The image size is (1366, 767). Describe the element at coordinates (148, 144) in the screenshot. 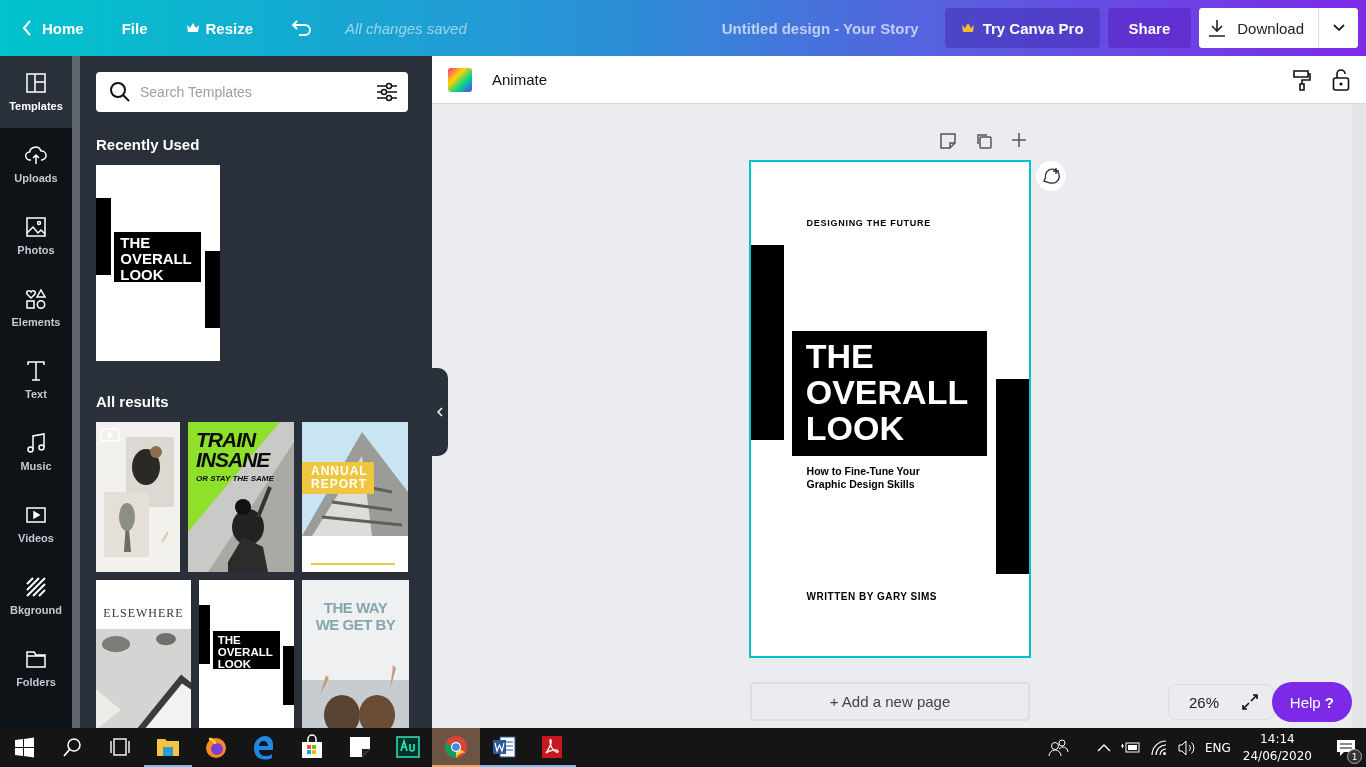

I see `section-heading: Recently Used` at that location.